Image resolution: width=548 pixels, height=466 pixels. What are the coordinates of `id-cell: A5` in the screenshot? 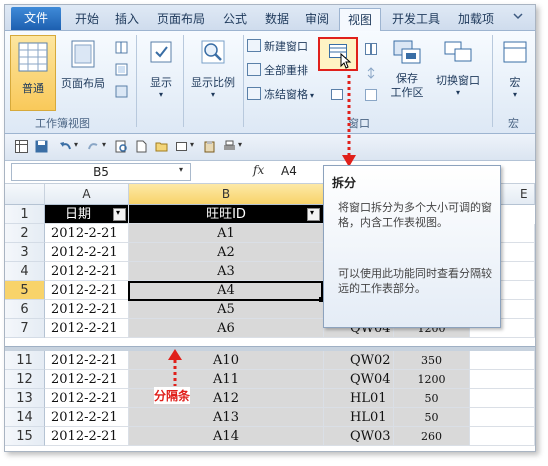 It's located at (226, 309).